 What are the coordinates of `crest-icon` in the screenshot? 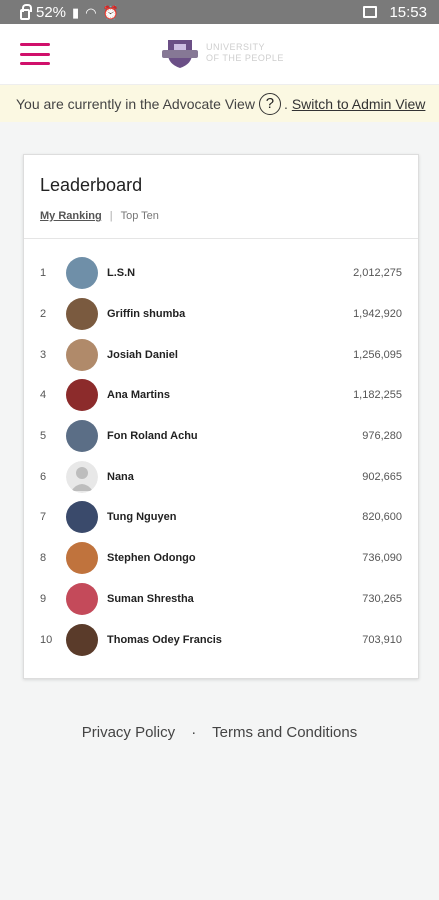 It's located at (180, 54).